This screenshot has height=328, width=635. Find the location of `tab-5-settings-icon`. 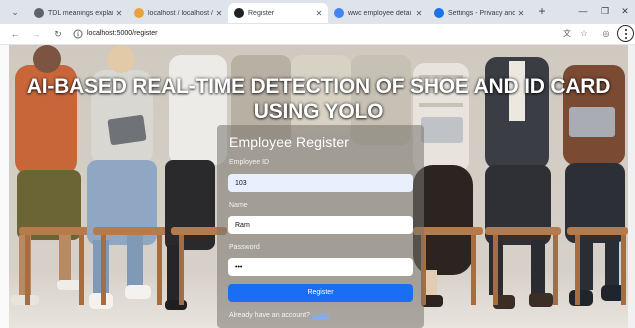

tab-5-settings-icon is located at coordinates (439, 13).